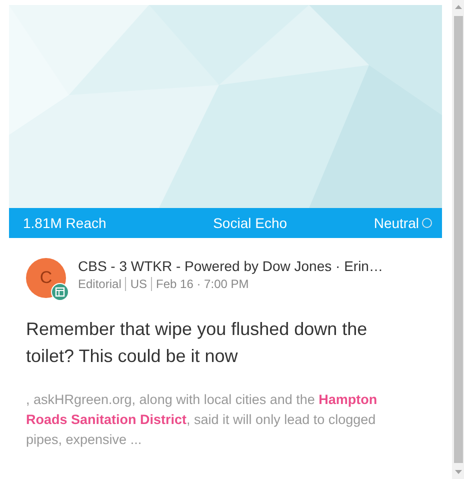 The height and width of the screenshot is (479, 464). Describe the element at coordinates (458, 472) in the screenshot. I see `scroll-down-icon` at that location.